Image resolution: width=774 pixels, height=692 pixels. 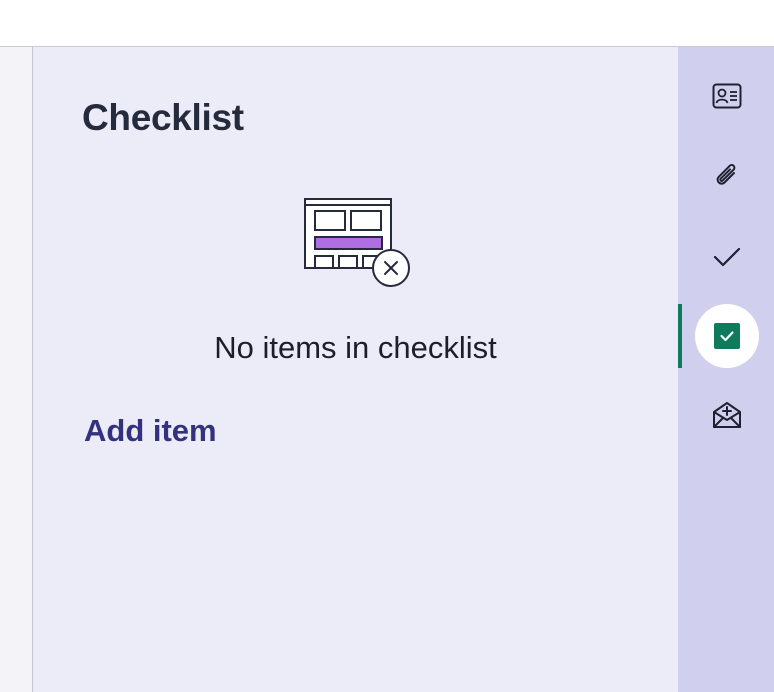 What do you see at coordinates (387, 23) in the screenshot?
I see `top-bar` at bounding box center [387, 23].